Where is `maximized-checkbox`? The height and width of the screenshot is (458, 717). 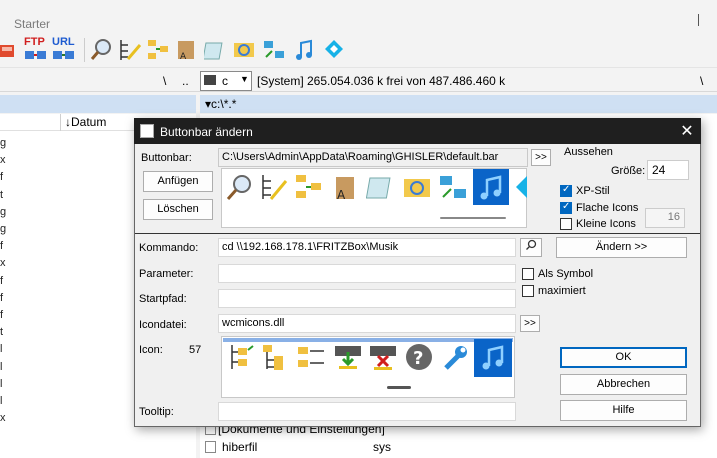
maximized-checkbox is located at coordinates (528, 291).